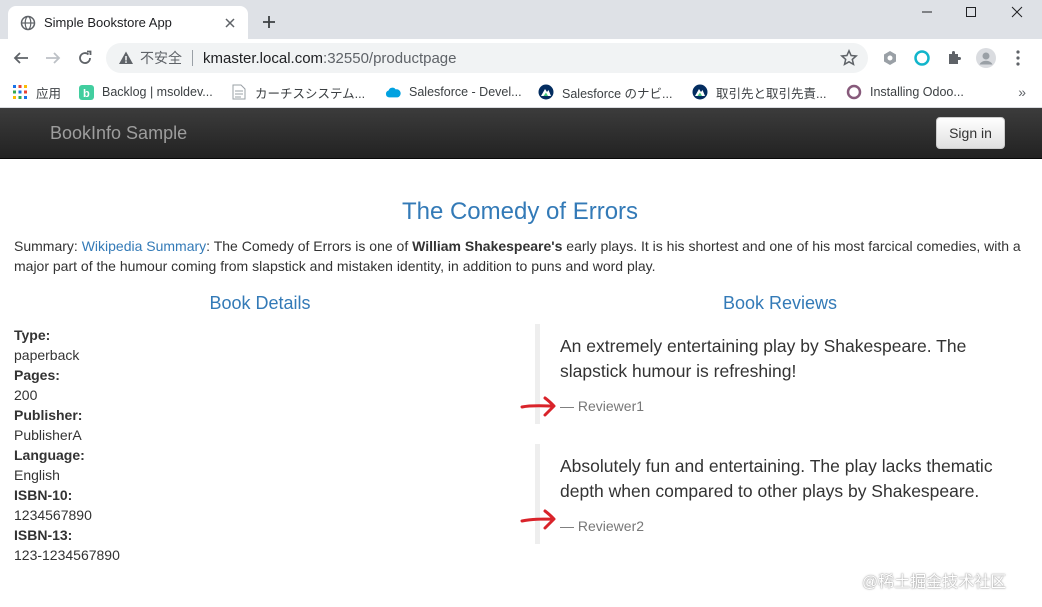 Image resolution: width=1042 pixels, height=607 pixels. I want to click on close-window-button, so click(1017, 12).